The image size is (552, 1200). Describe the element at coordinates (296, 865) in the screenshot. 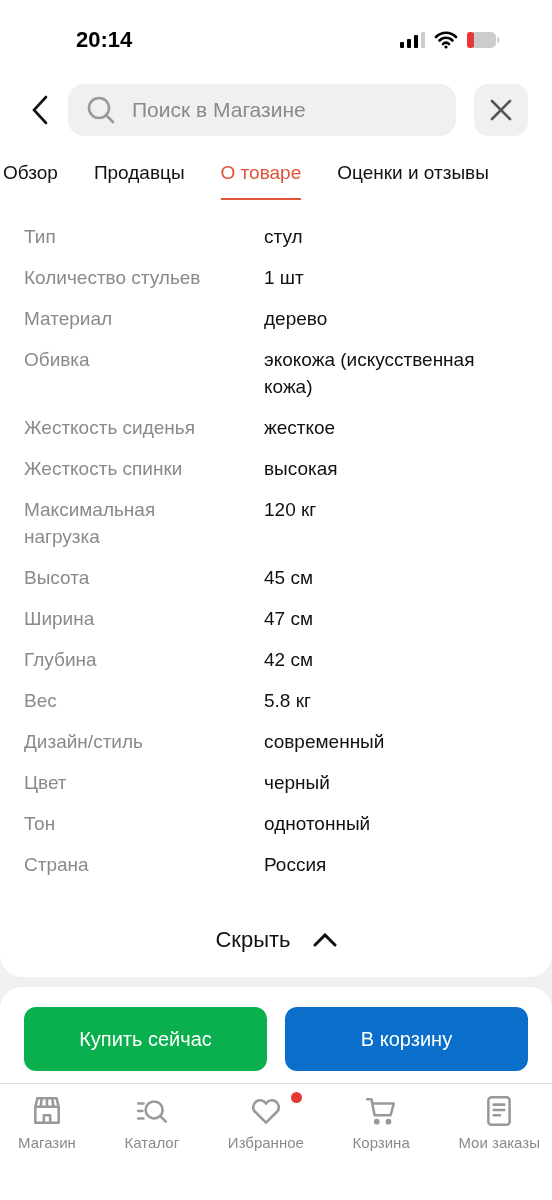

I see `spec-value: Россия` at that location.